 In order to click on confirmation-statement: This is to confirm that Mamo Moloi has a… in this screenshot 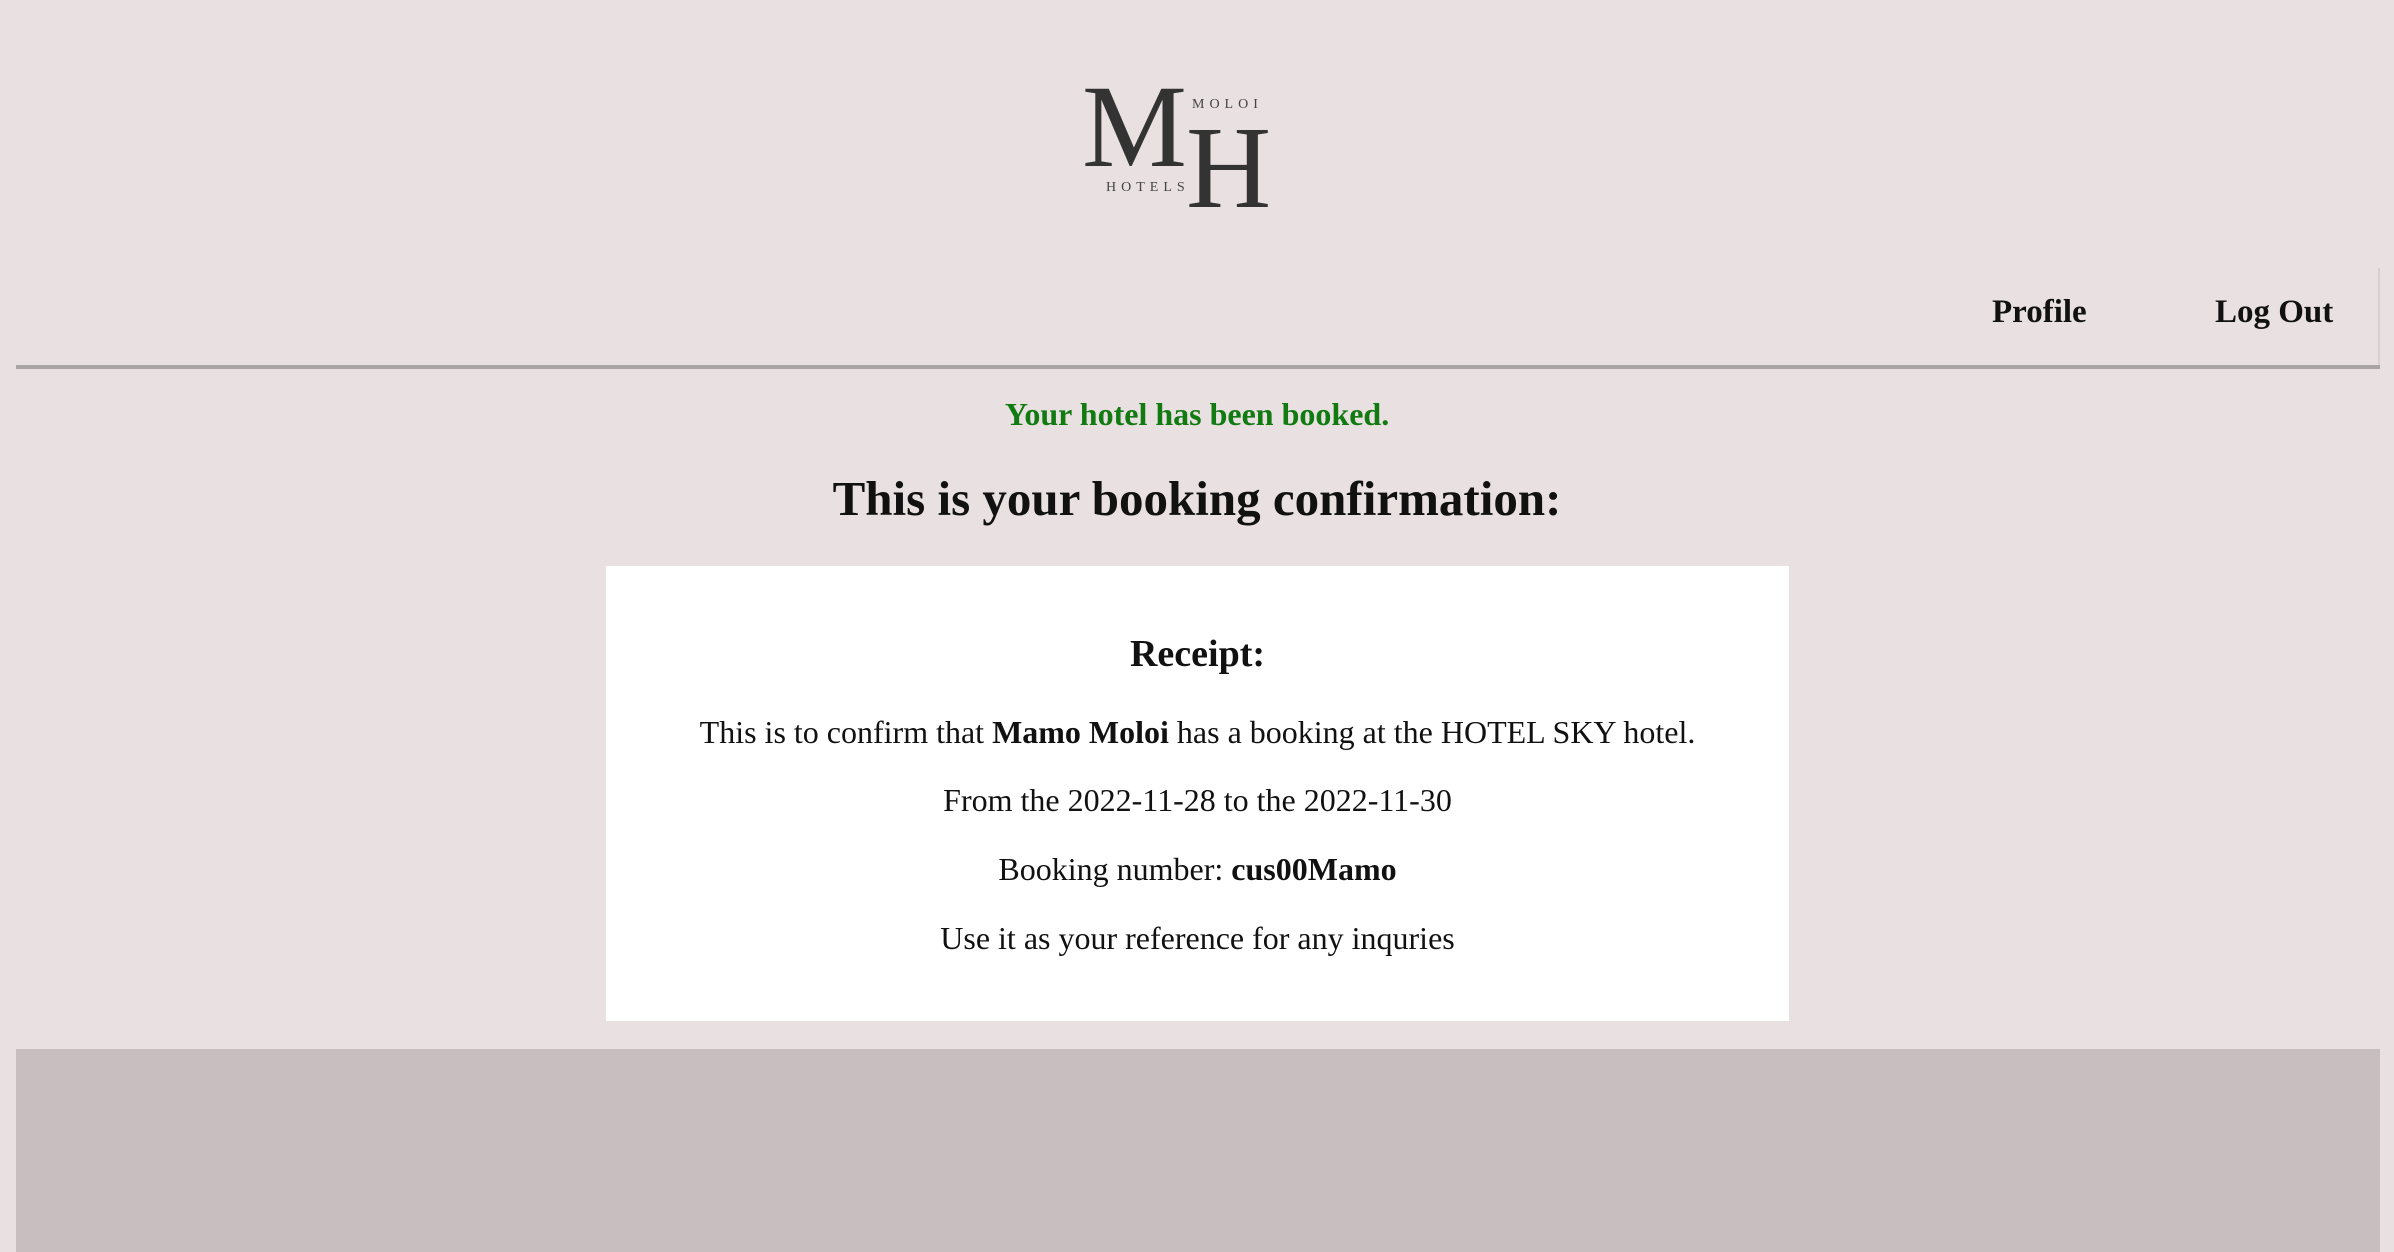, I will do `click(1197, 732)`.